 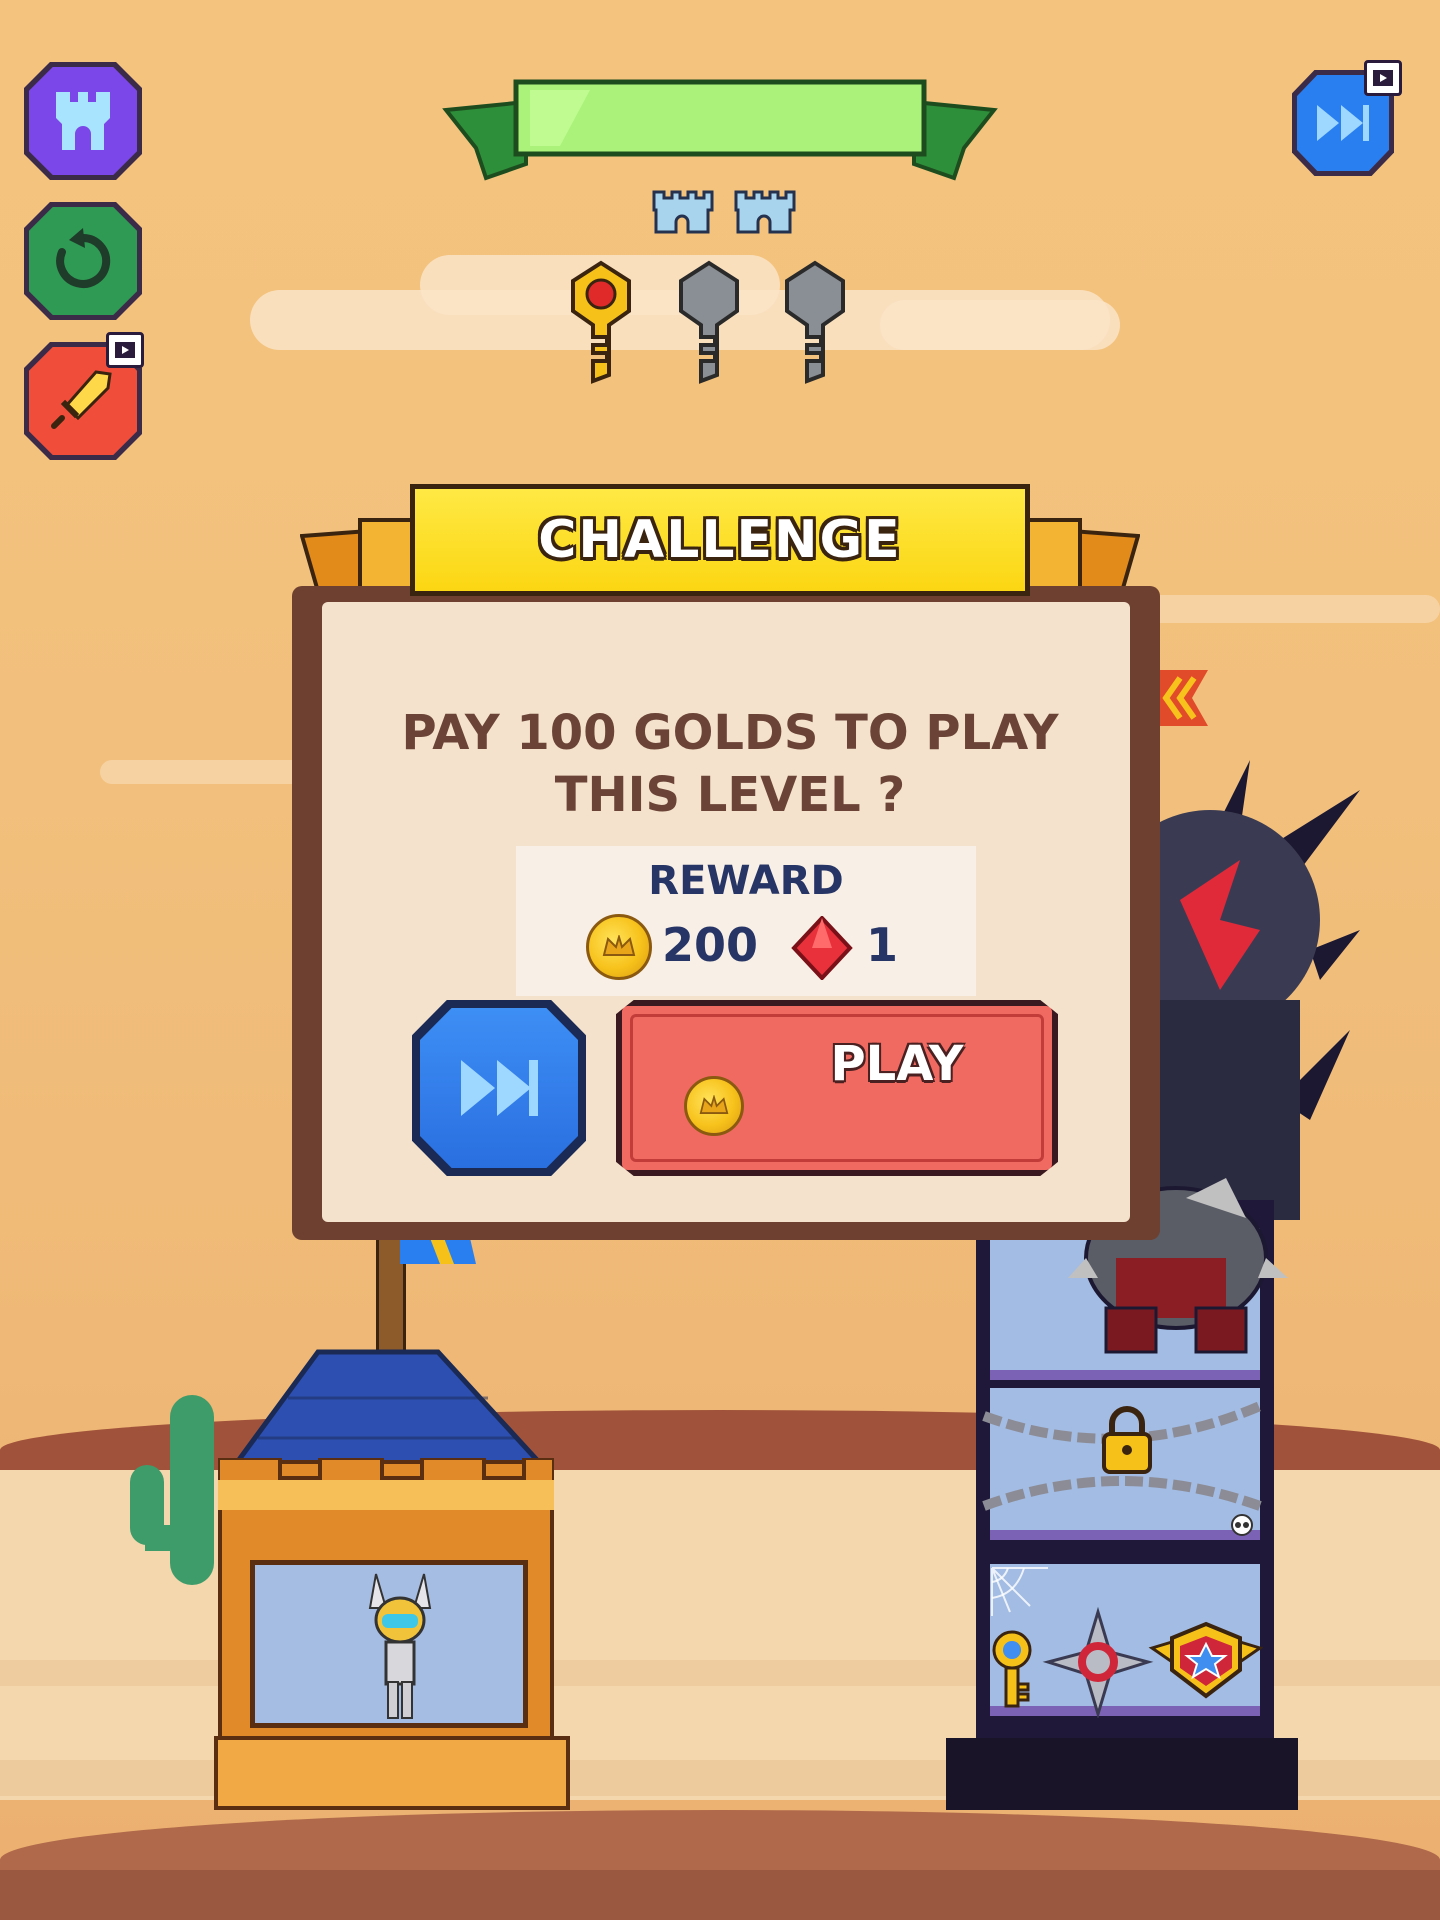 I want to click on castle-menu-button, so click(x=83, y=121).